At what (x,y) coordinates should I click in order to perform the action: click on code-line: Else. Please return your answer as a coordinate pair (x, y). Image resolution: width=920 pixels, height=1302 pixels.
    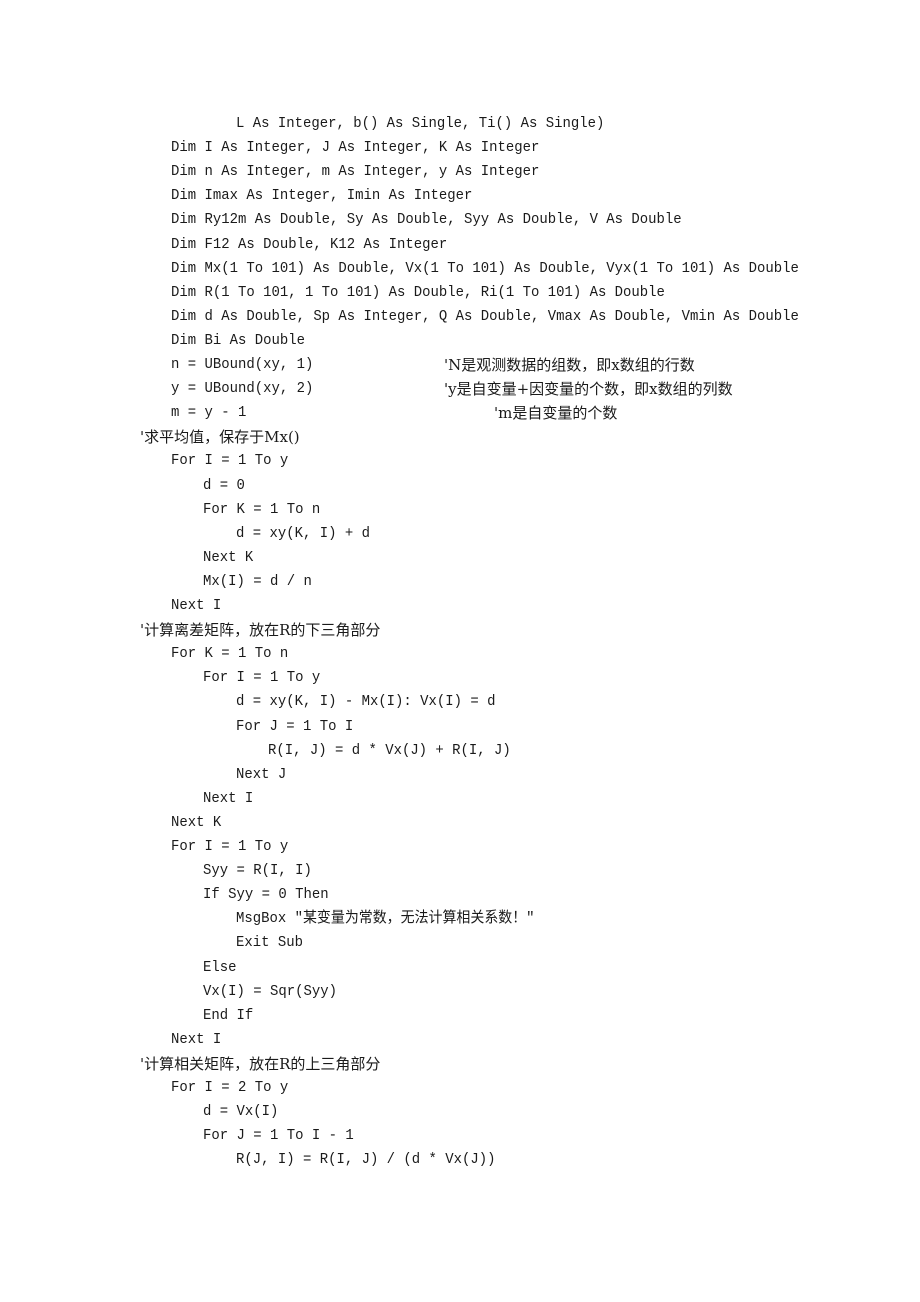
    Looking at the image, I should click on (220, 967).